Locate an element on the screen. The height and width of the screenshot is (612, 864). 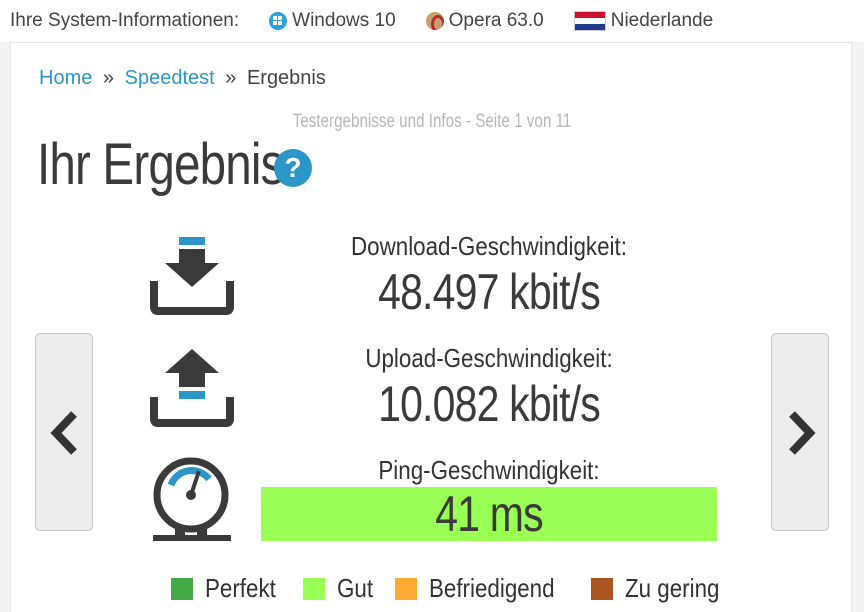
chevron-right-icon is located at coordinates (802, 433).